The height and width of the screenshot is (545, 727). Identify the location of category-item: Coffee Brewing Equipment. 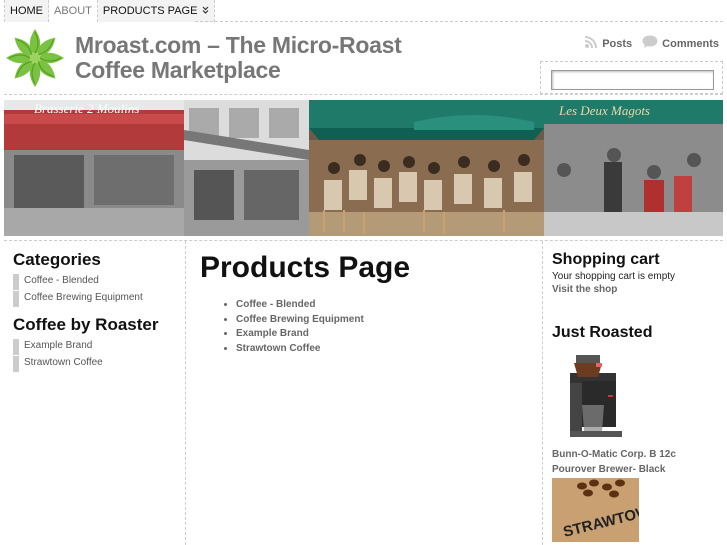
(98, 299).